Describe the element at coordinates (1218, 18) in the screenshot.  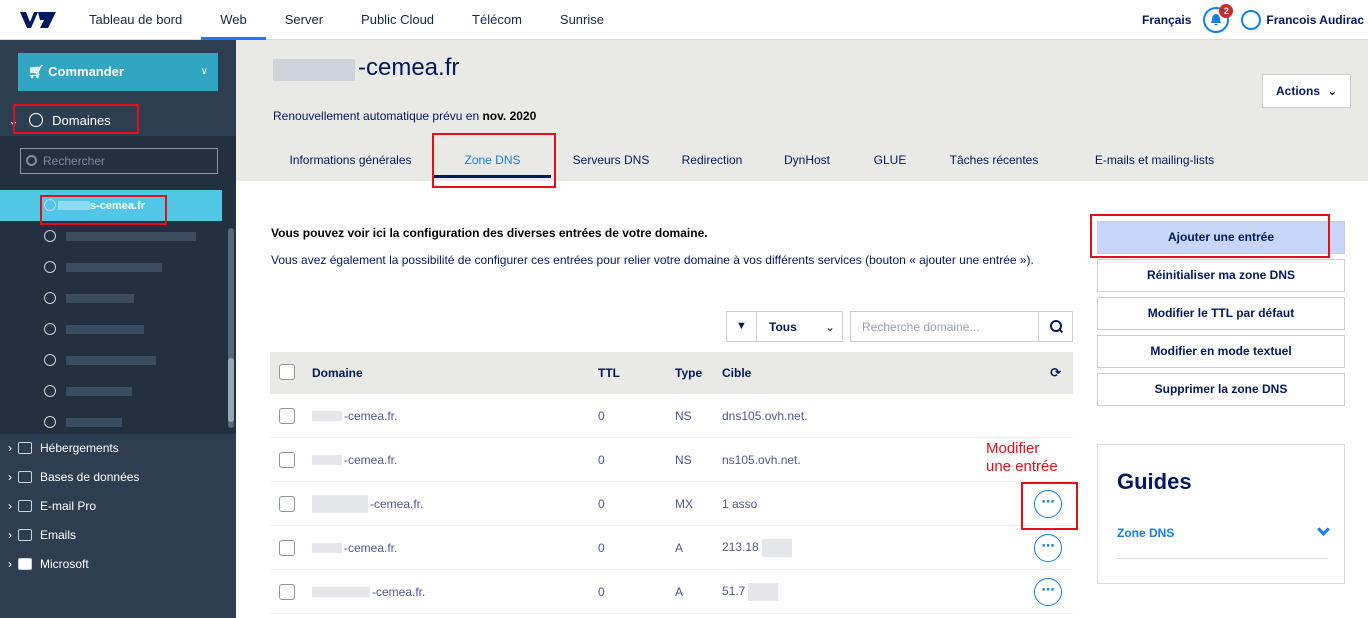
I see `notifications-bell-icon: 2` at that location.